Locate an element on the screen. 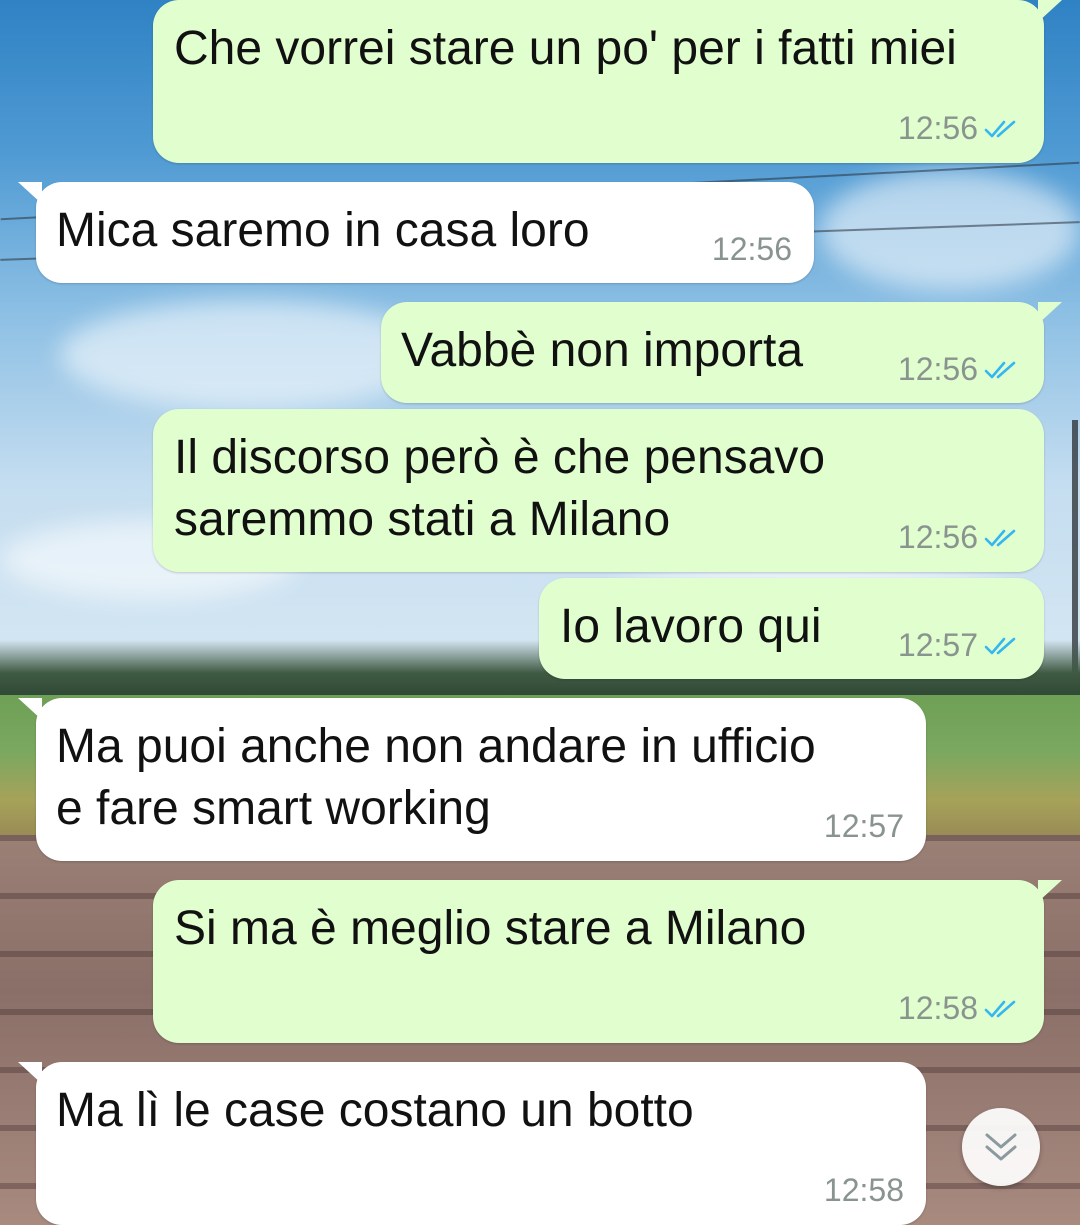 The image size is (1080, 1225). message-text: Che vorrei stare un po' per i fatti miei is located at coordinates (565, 48).